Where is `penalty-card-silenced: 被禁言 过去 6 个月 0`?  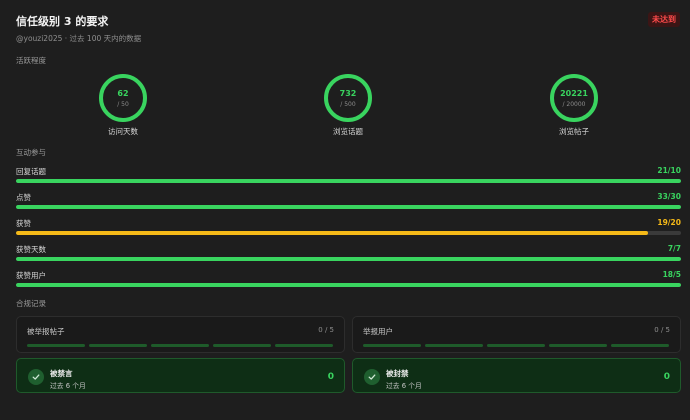
penalty-card-silenced: 被禁言 过去 6 个月 0 is located at coordinates (180, 375).